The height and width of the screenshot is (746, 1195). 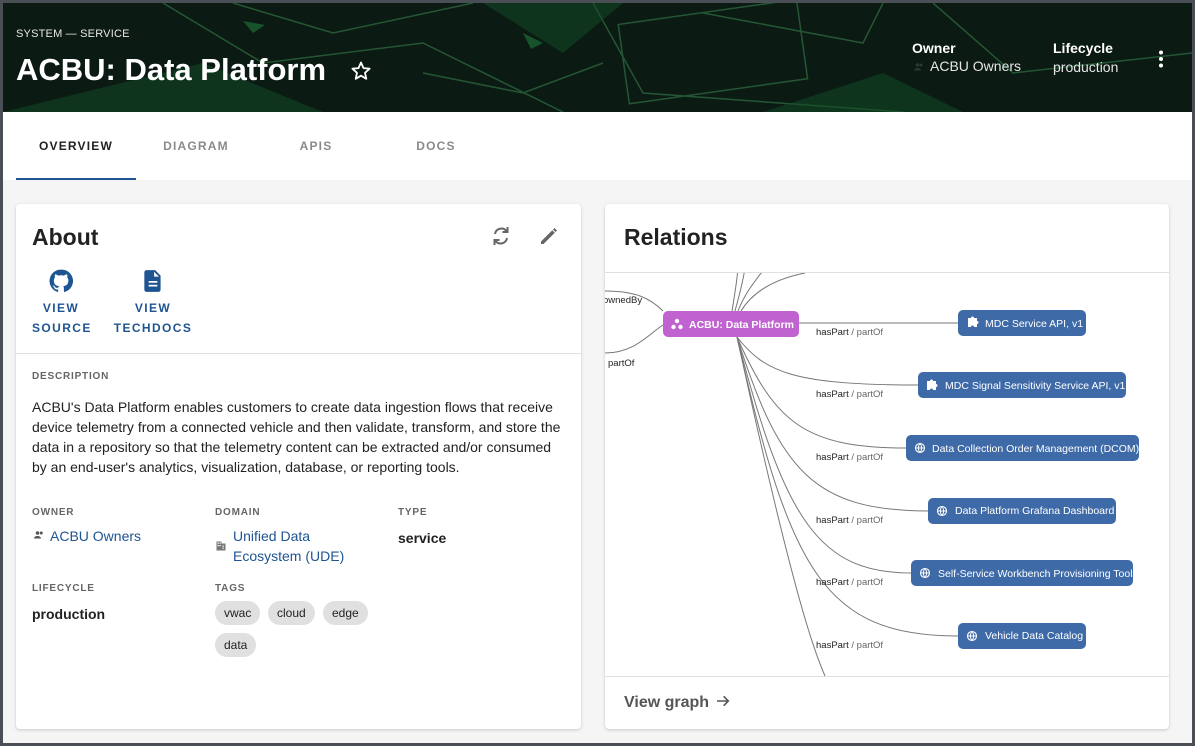 What do you see at coordinates (171, 69) in the screenshot?
I see `page-title: ACBU: Data Platform` at bounding box center [171, 69].